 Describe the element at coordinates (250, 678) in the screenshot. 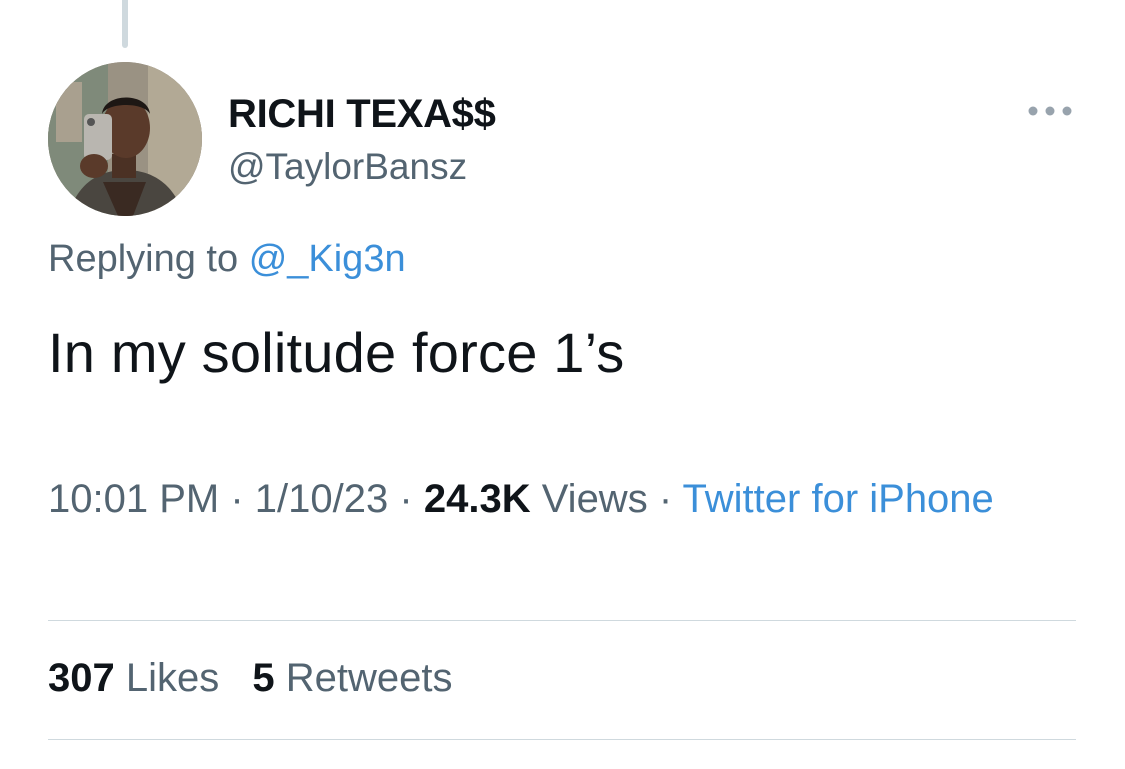

I see `tweet-stats: 307 Likes 5 Retweets` at that location.